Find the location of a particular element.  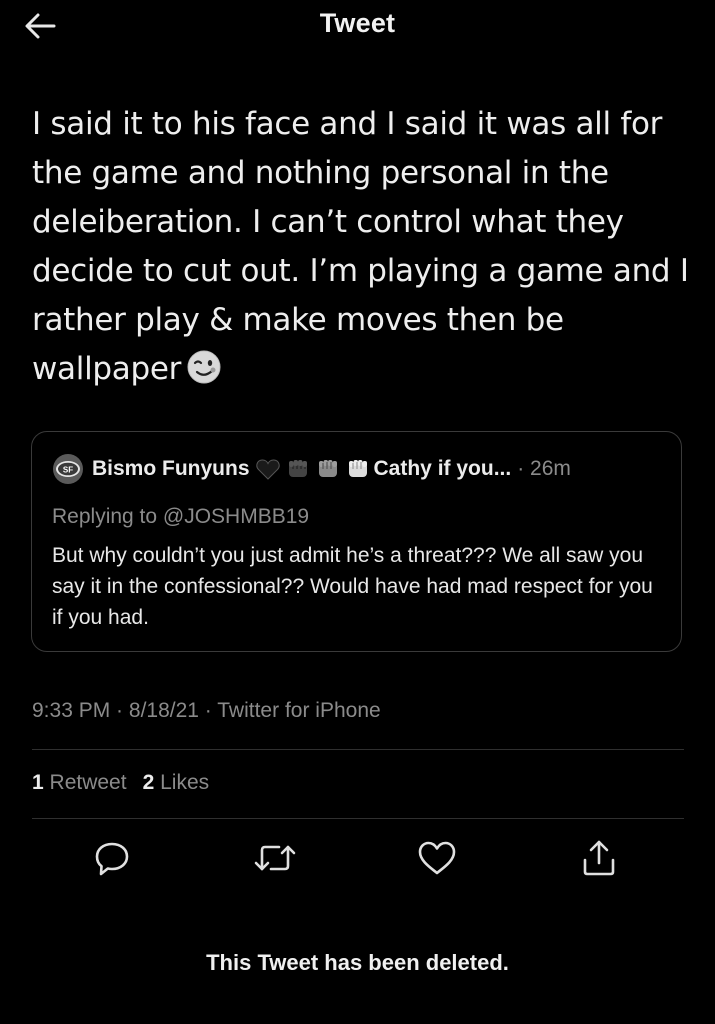

share-button is located at coordinates (599, 858).